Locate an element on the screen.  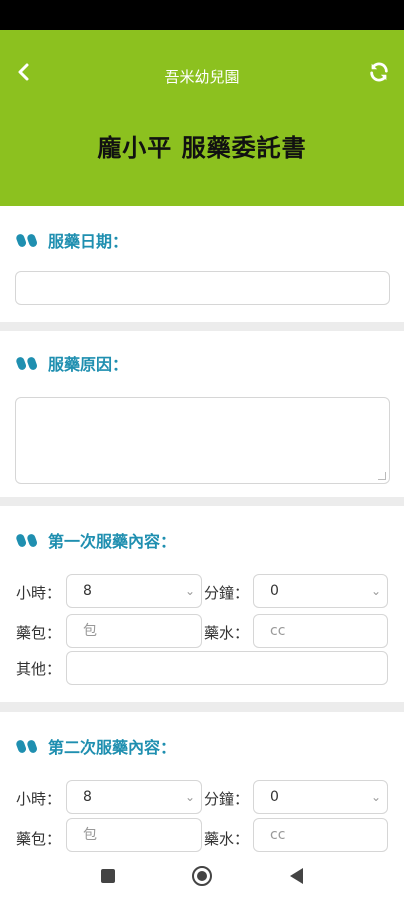
first-packet-label: 藥包： is located at coordinates (39, 633).